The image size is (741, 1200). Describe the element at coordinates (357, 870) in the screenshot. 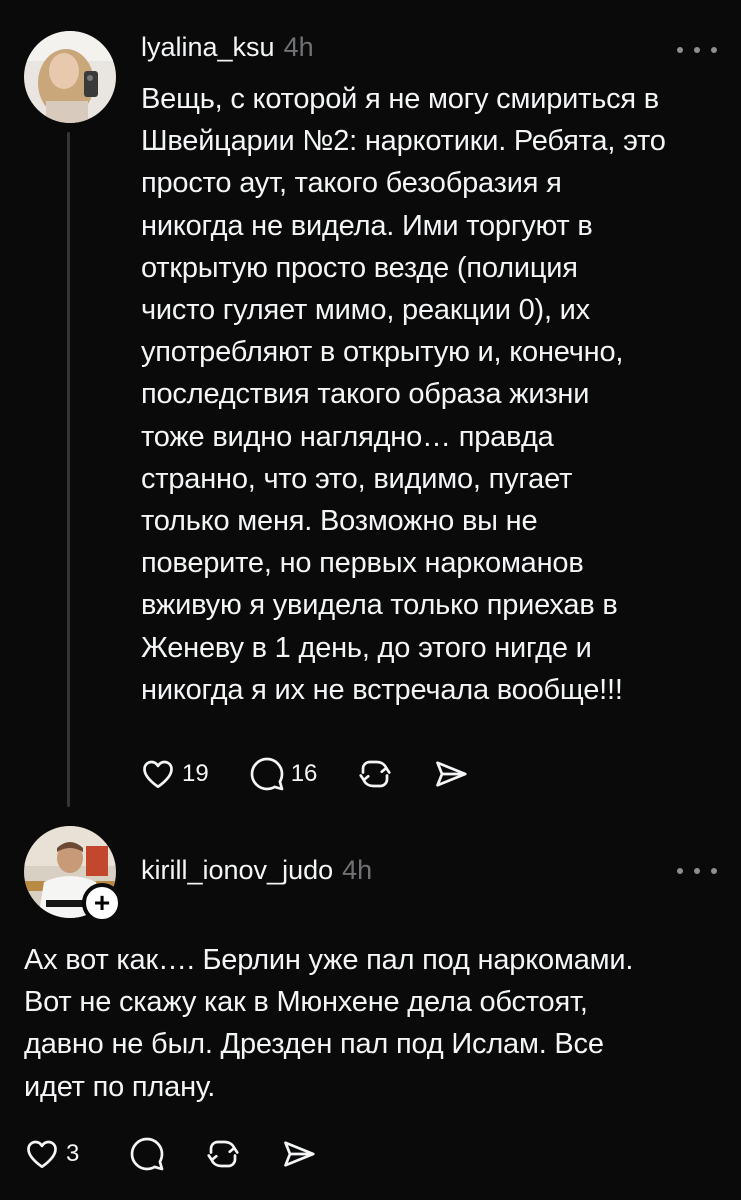

I see `reply-timestamp: 4h` at that location.